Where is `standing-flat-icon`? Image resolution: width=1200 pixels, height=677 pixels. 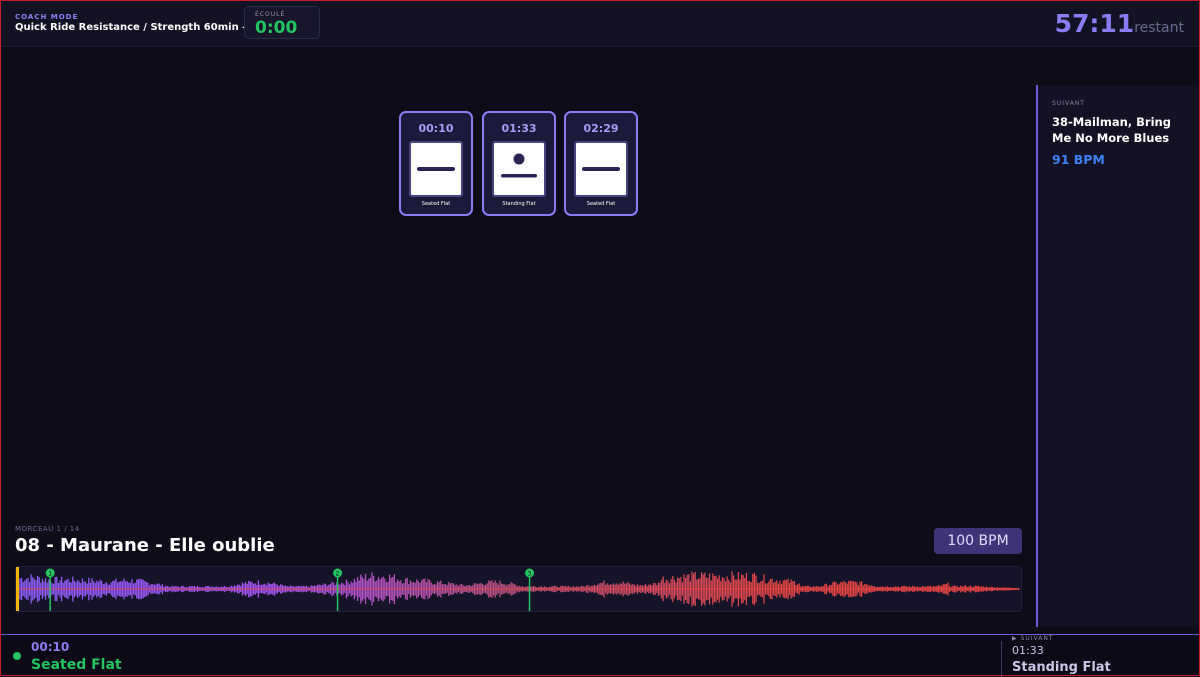
standing-flat-icon is located at coordinates (519, 169).